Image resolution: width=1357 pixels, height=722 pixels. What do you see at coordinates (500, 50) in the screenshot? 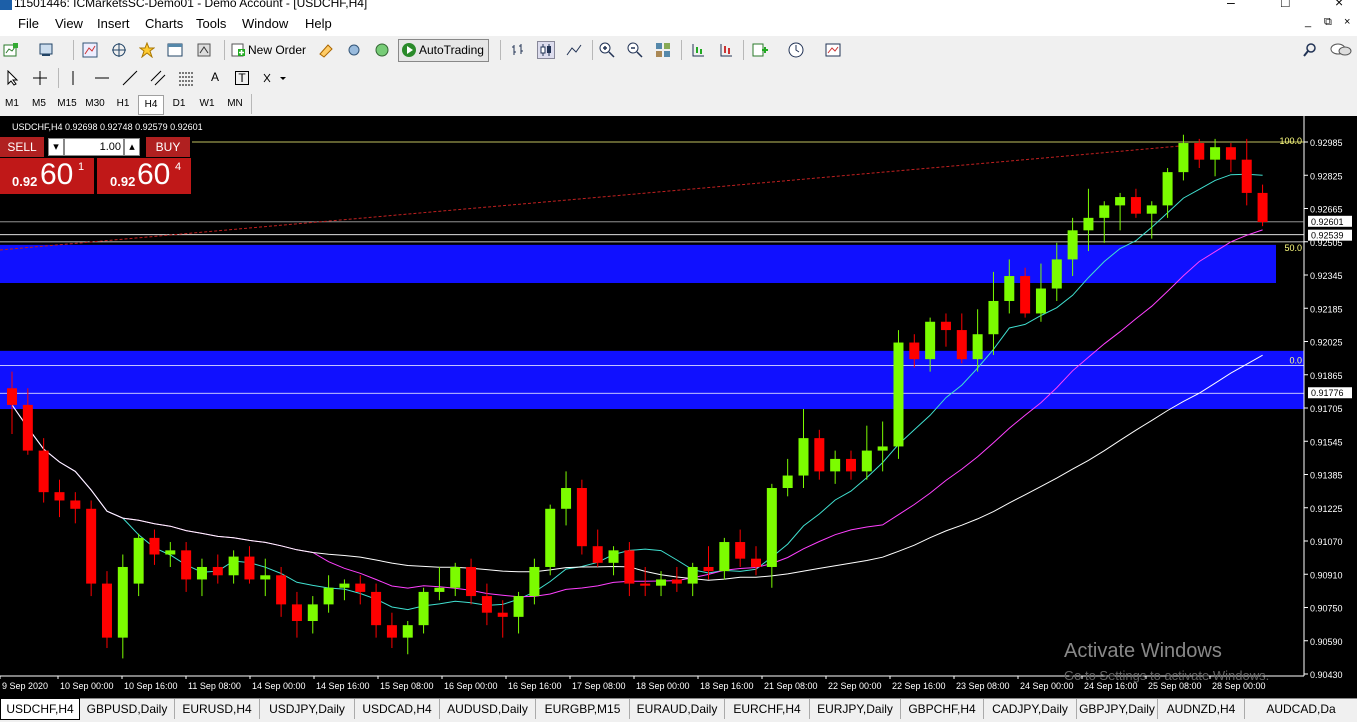
I see `toolbar-separator` at bounding box center [500, 50].